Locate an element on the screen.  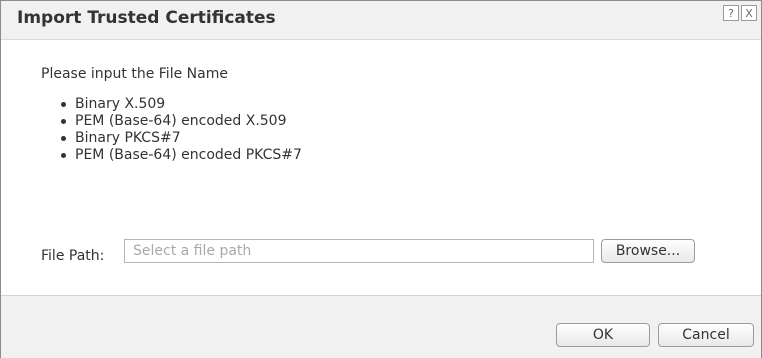
format-item: PEM (Base-64) encoded PKCS#7 is located at coordinates (181, 155).